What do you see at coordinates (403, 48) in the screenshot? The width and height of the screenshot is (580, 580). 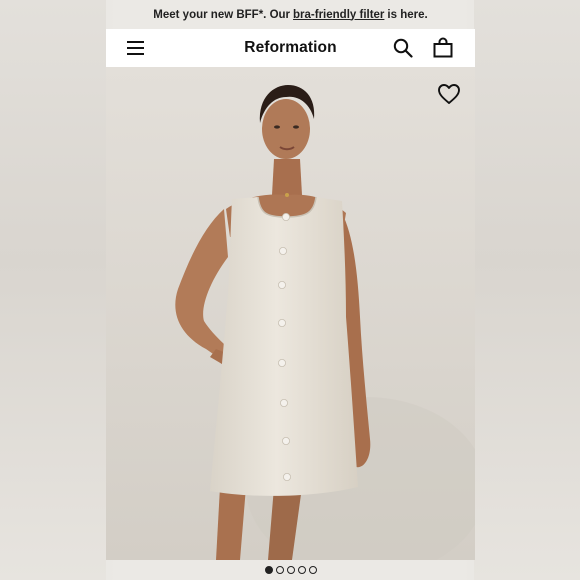 I see `search-icon` at bounding box center [403, 48].